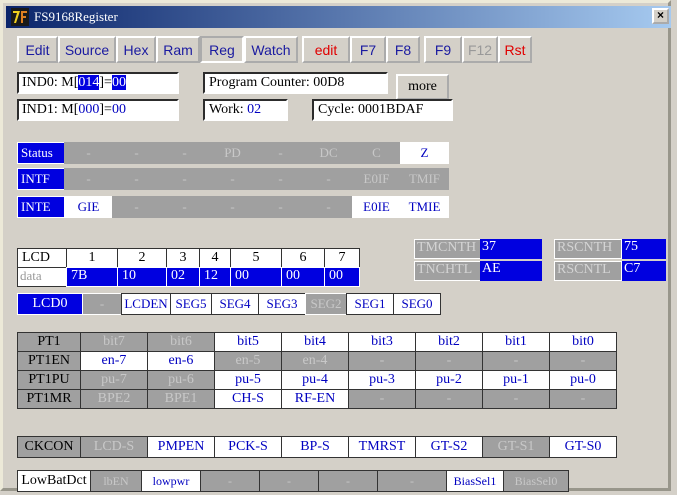 The width and height of the screenshot is (677, 495). I want to click on lcd-data-5: 00, so click(256, 277).